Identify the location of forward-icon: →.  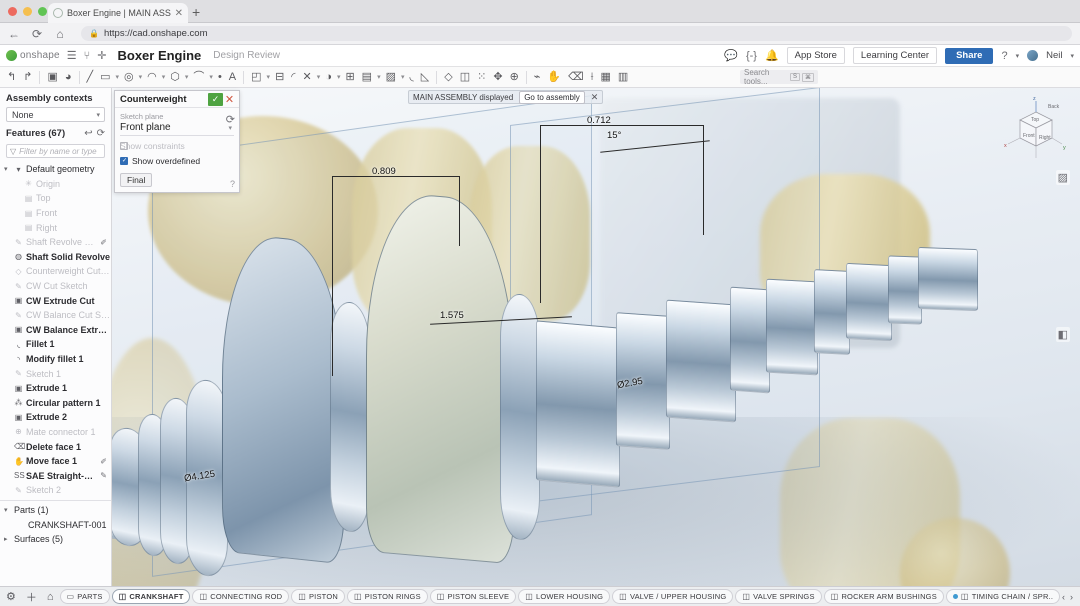
(14, 34).